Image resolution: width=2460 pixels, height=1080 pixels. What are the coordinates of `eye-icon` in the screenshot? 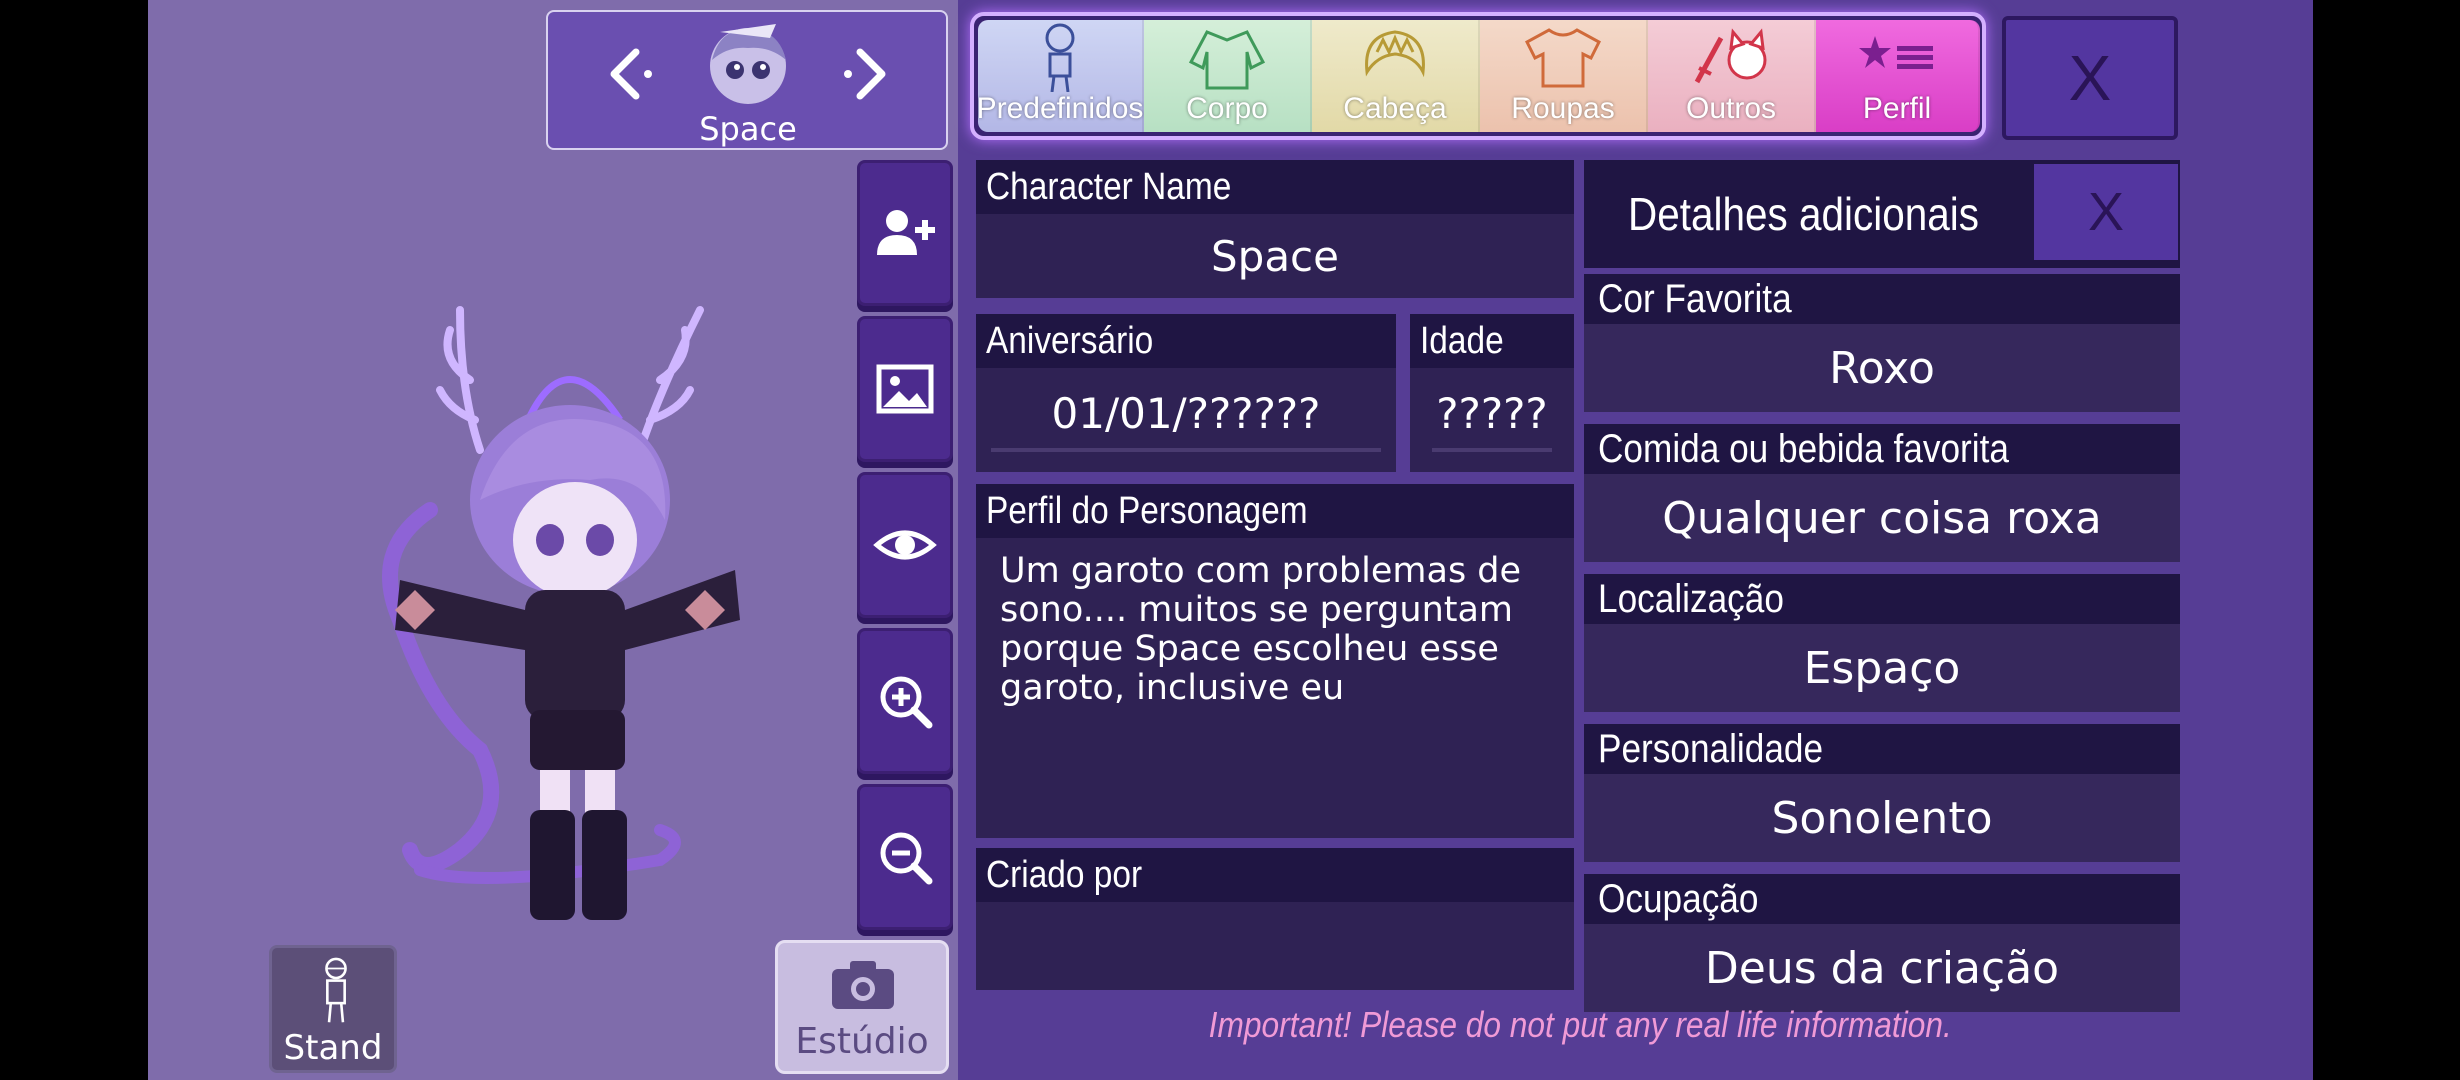 It's located at (905, 545).